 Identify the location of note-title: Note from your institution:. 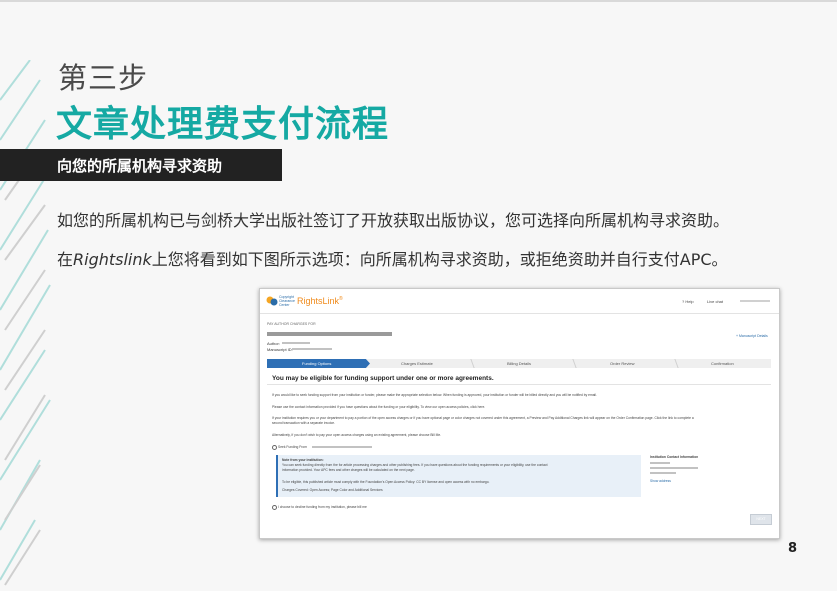
(303, 460).